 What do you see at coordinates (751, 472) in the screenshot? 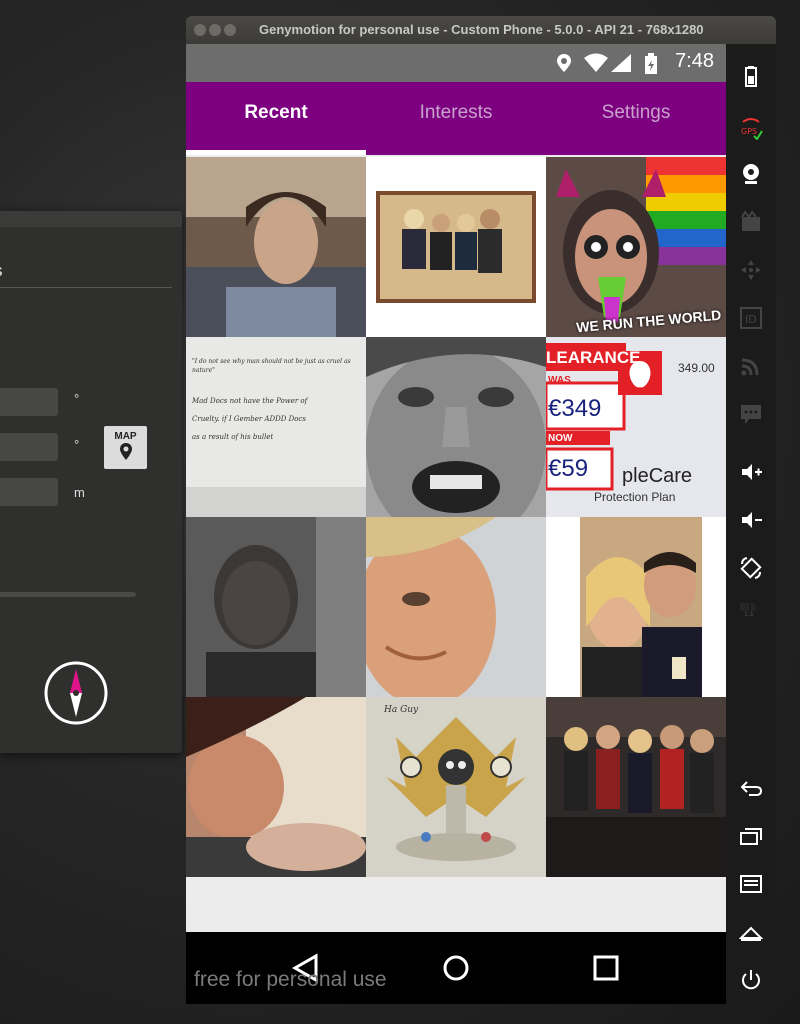
I see `volume-up-icon` at bounding box center [751, 472].